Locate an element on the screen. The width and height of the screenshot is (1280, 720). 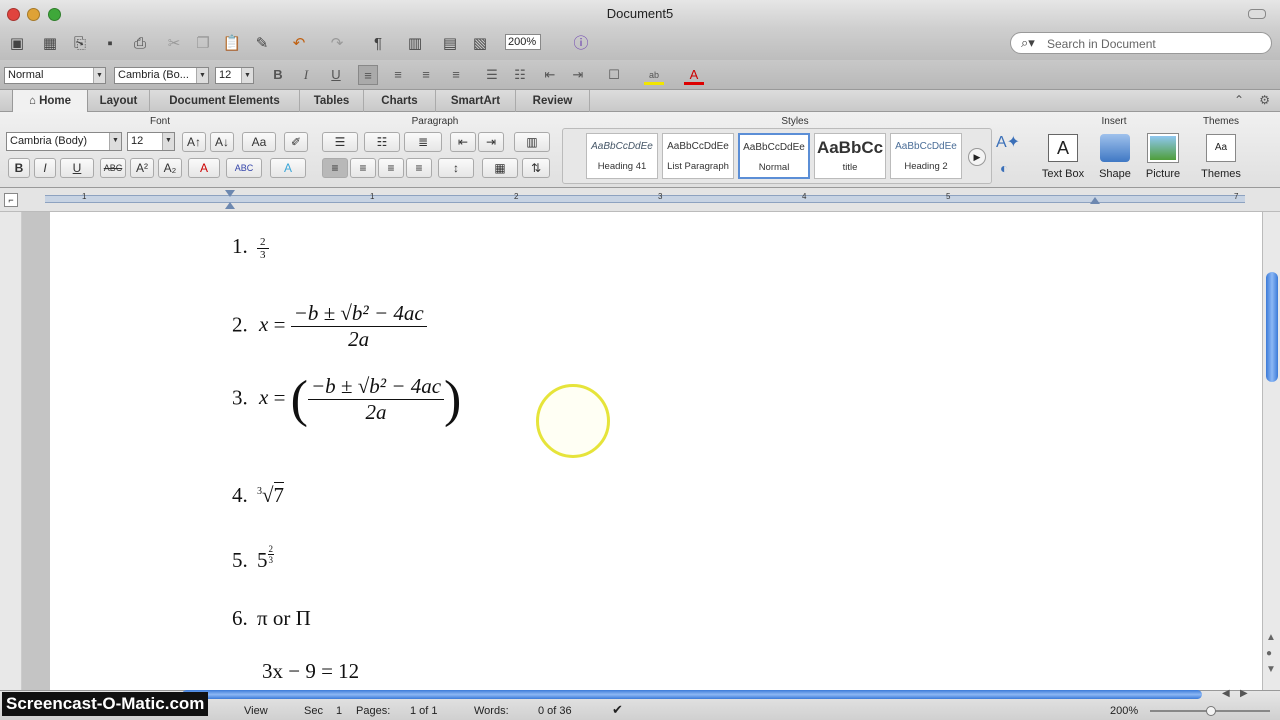
numbering-icon: ☷ is located at coordinates (520, 75).